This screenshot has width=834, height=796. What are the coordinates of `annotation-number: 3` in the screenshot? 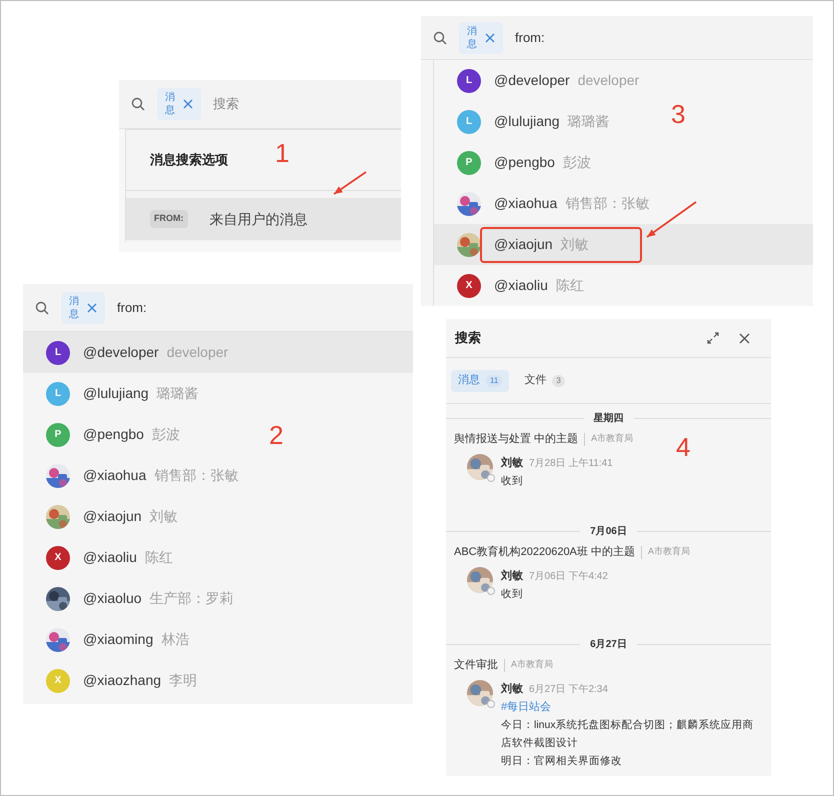 It's located at (678, 114).